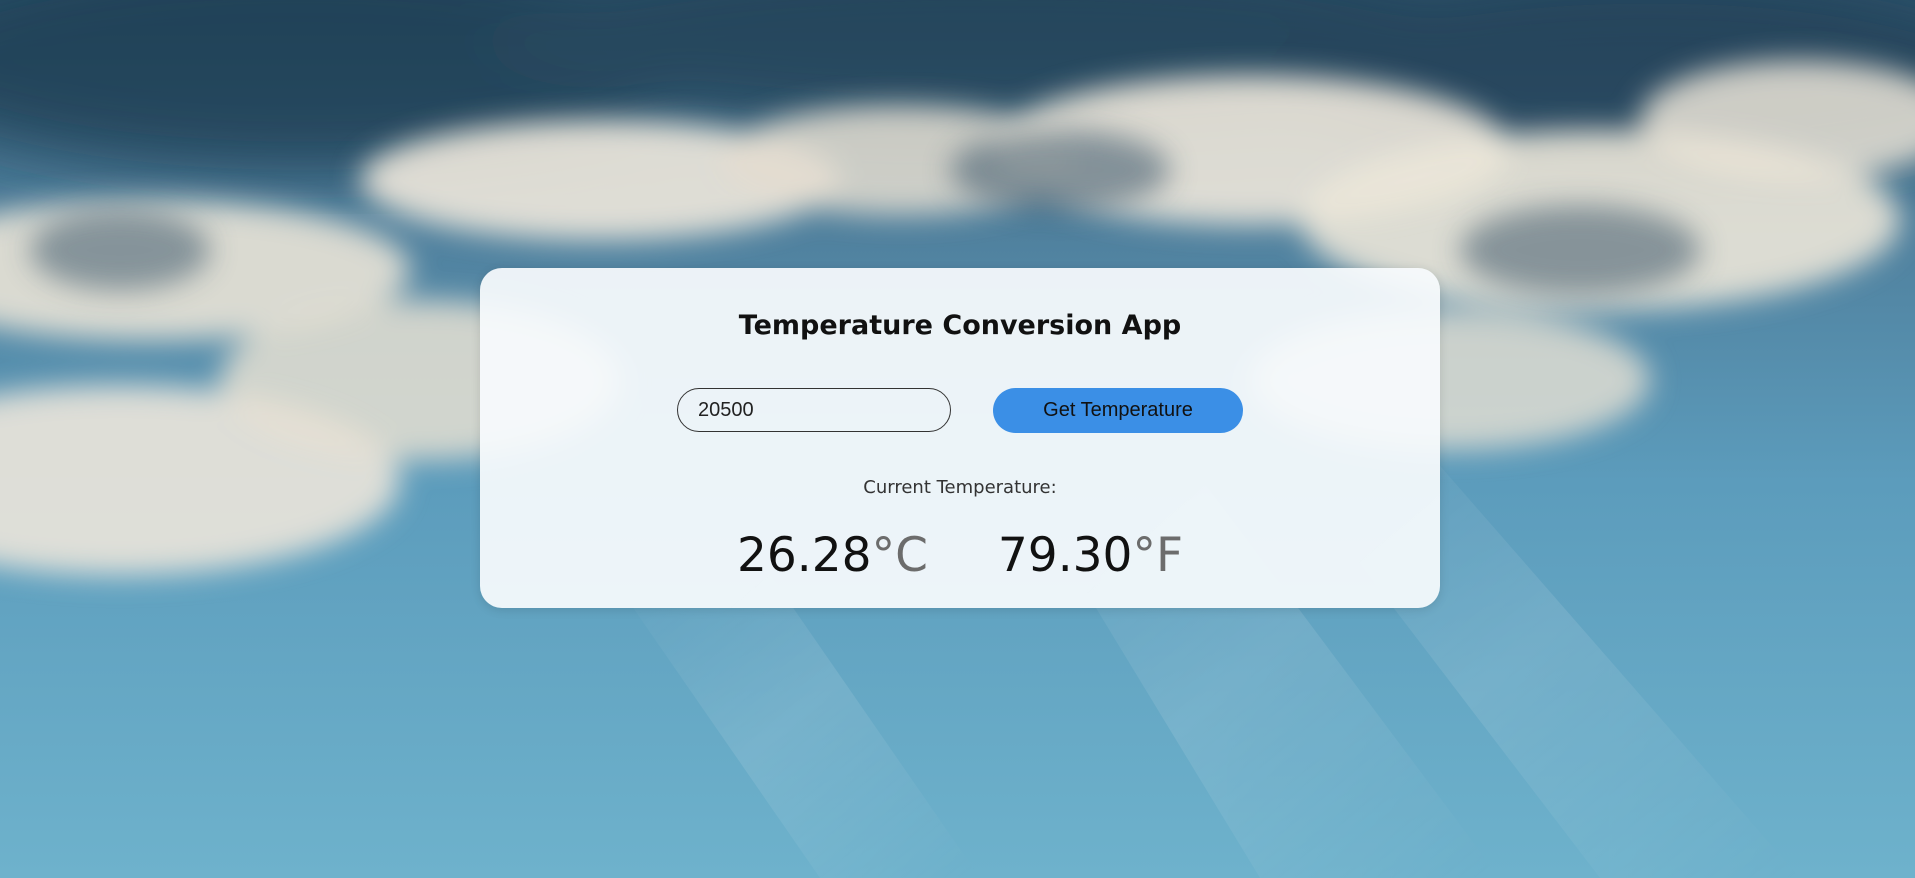 This screenshot has width=1915, height=878. What do you see at coordinates (960, 325) in the screenshot?
I see `app-title: Temperature Conversion App` at bounding box center [960, 325].